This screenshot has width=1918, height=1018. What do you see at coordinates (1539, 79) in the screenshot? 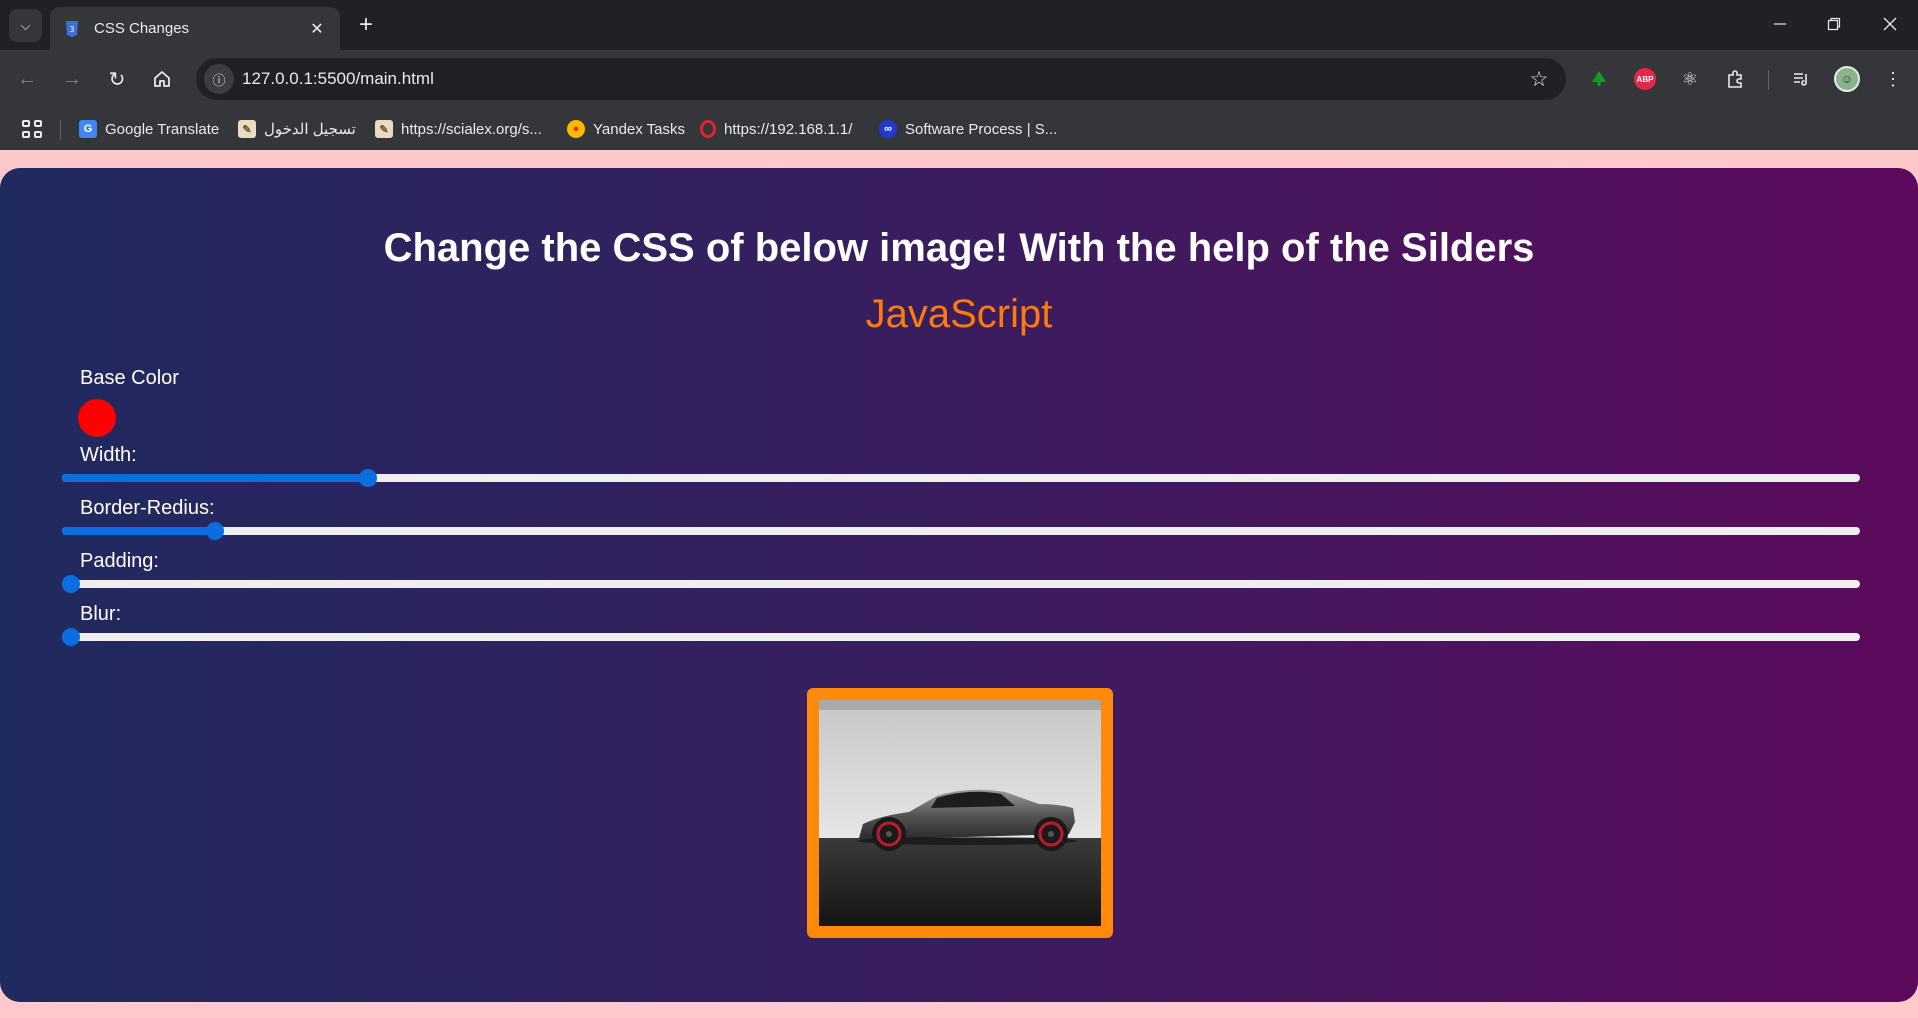
I see `bookmark-star-icon: ☆` at bounding box center [1539, 79].